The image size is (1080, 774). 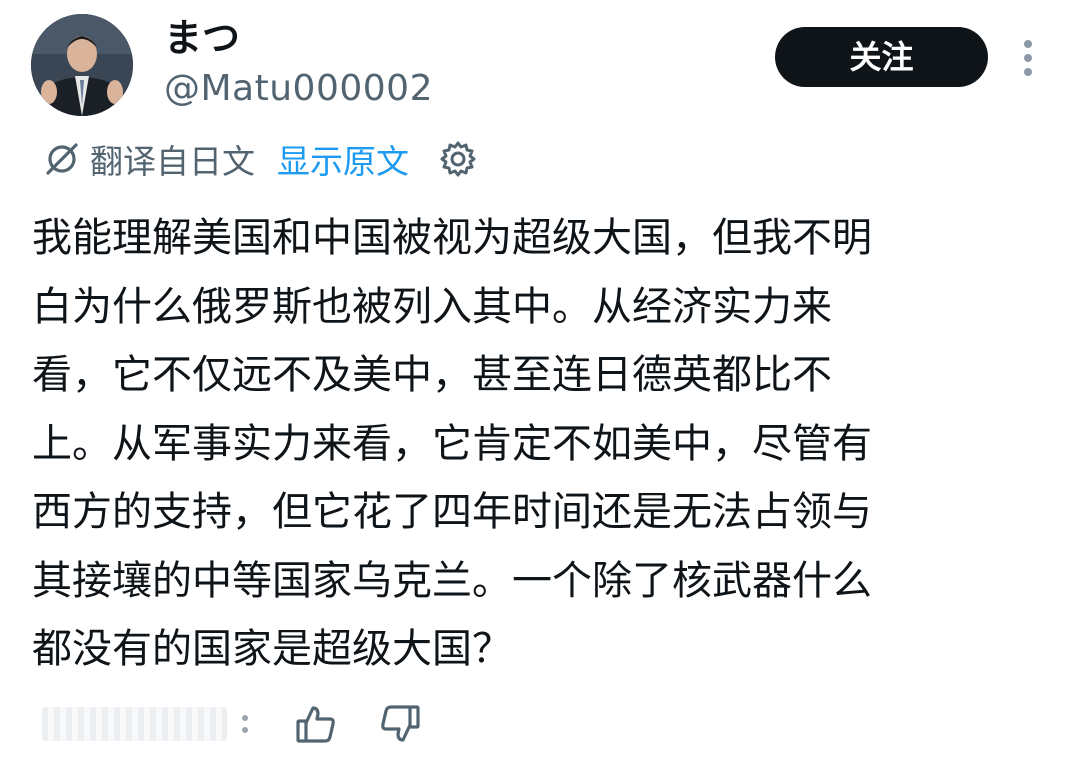 What do you see at coordinates (432, 375) in the screenshot?
I see `post-text-line: 看，它不仅远不及美中，甚至连日德英都比不` at bounding box center [432, 375].